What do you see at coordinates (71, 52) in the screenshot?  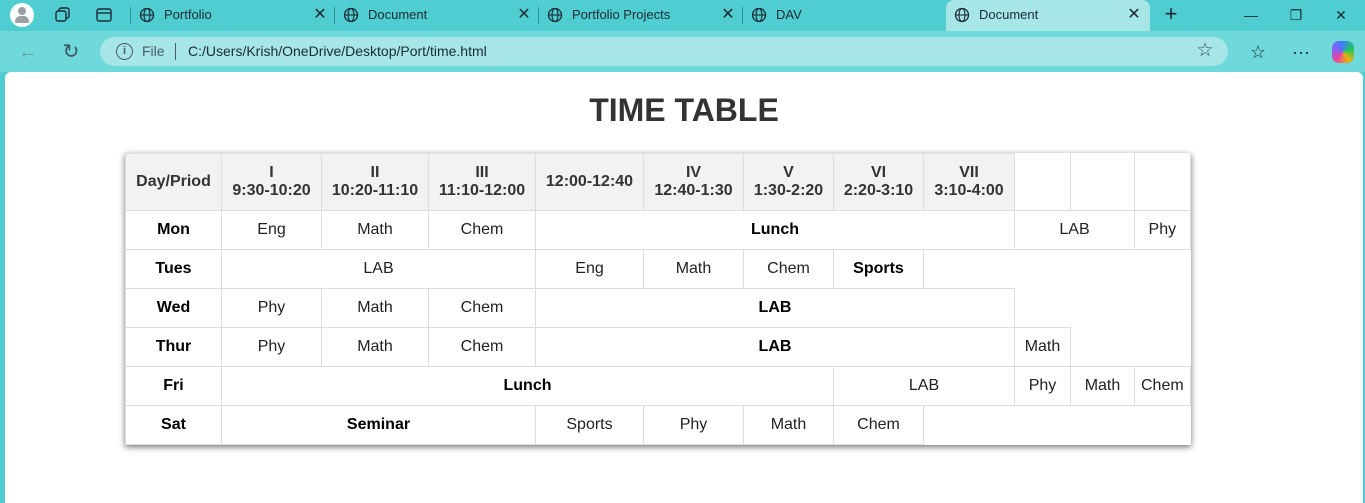 I see `refresh-icon: ↻` at bounding box center [71, 52].